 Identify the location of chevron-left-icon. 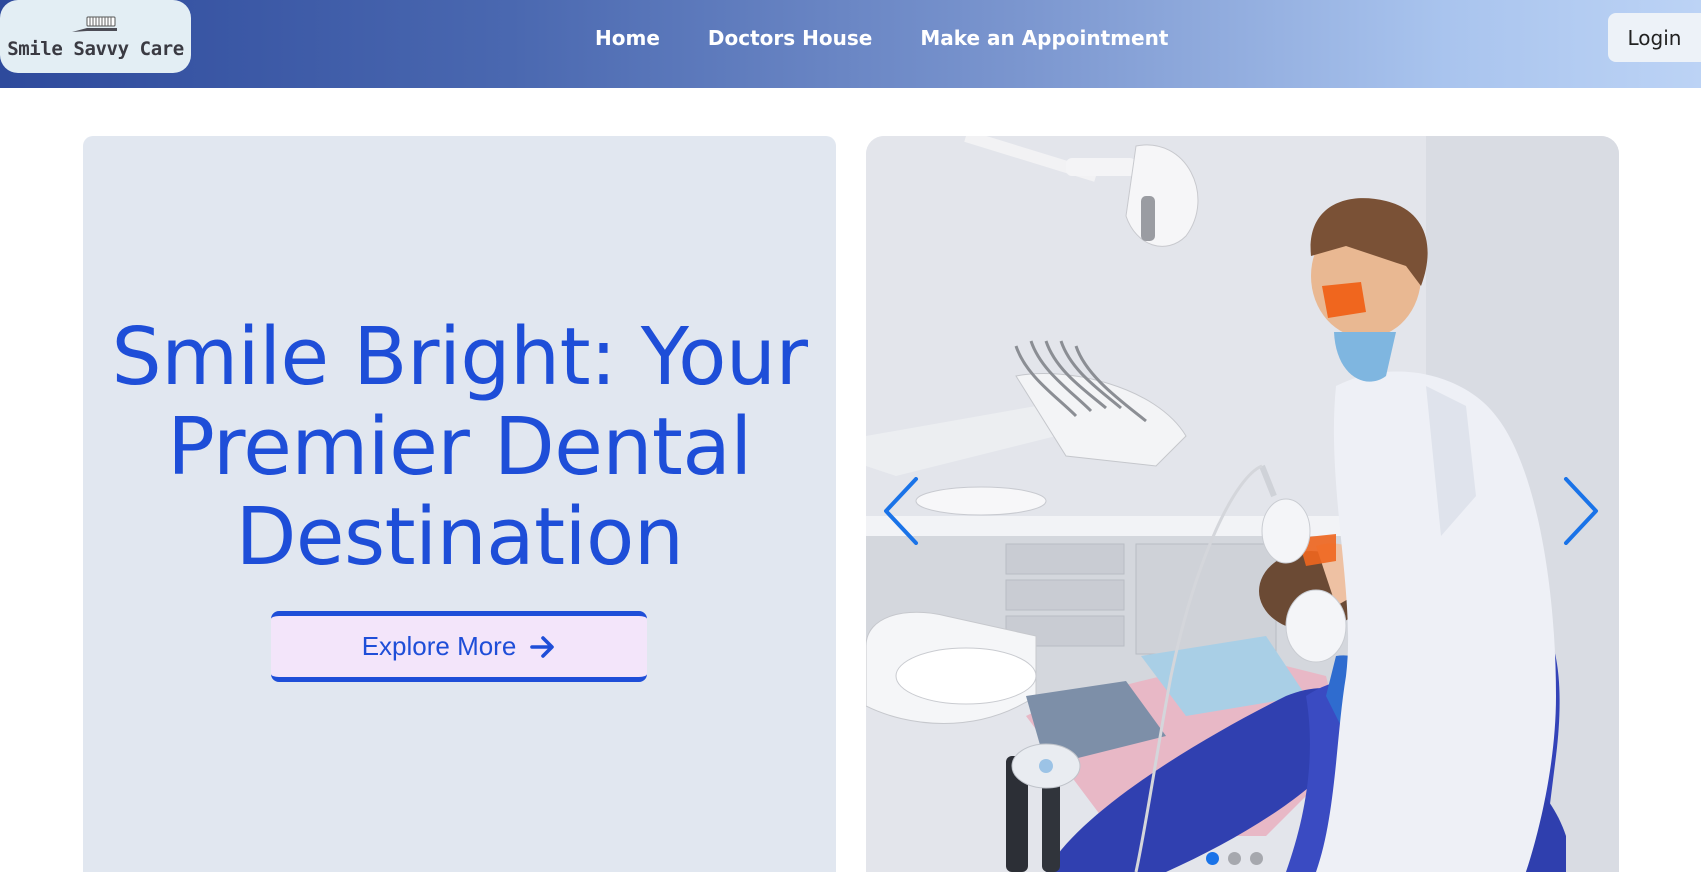
(901, 511).